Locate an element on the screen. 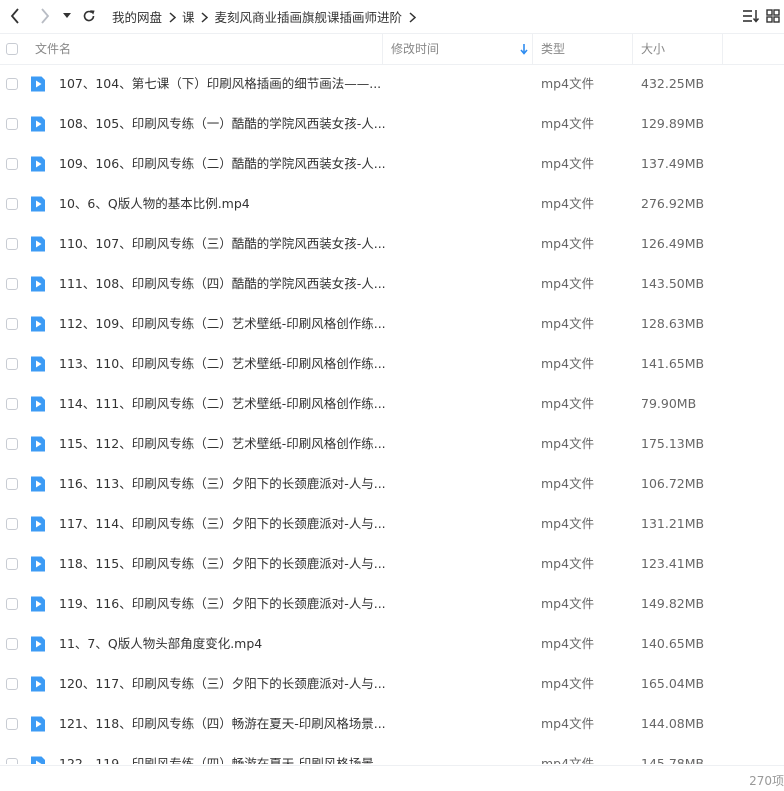 The height and width of the screenshot is (791, 784). file-size: 143.50MB is located at coordinates (673, 283).